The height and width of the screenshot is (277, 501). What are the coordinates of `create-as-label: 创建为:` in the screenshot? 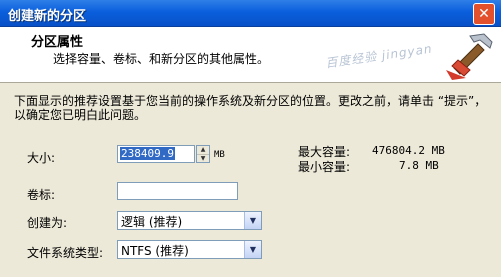 It's located at (47, 223).